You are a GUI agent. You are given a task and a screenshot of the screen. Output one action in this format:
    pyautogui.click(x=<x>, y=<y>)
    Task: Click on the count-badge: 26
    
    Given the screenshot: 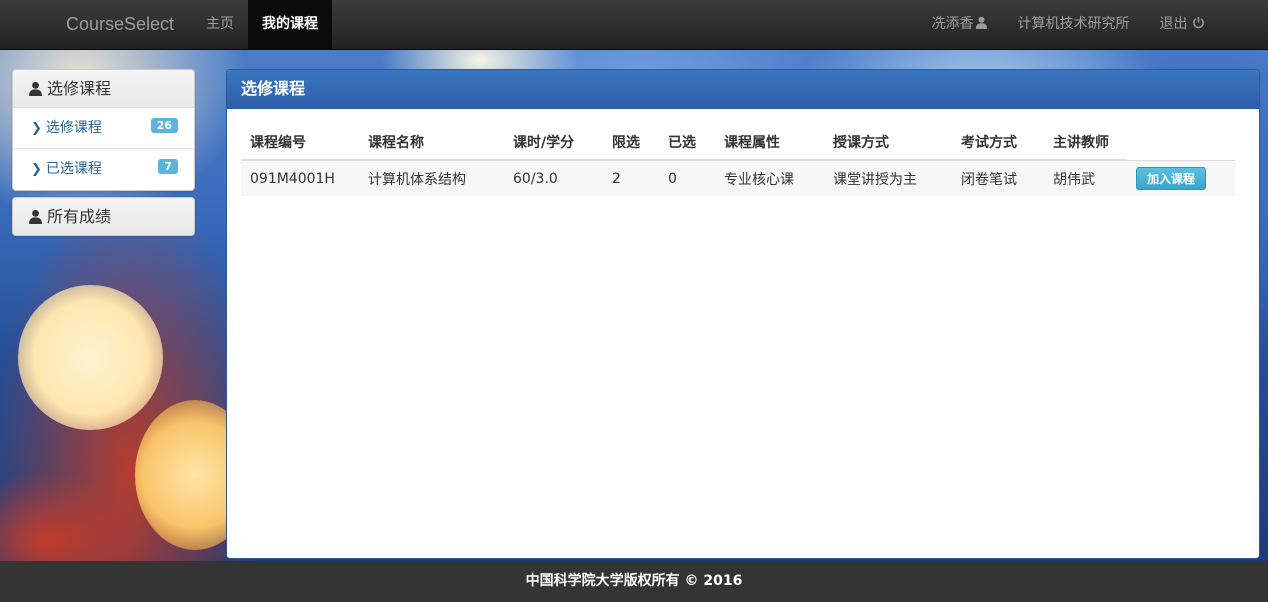 What is the action you would take?
    pyautogui.click(x=164, y=125)
    